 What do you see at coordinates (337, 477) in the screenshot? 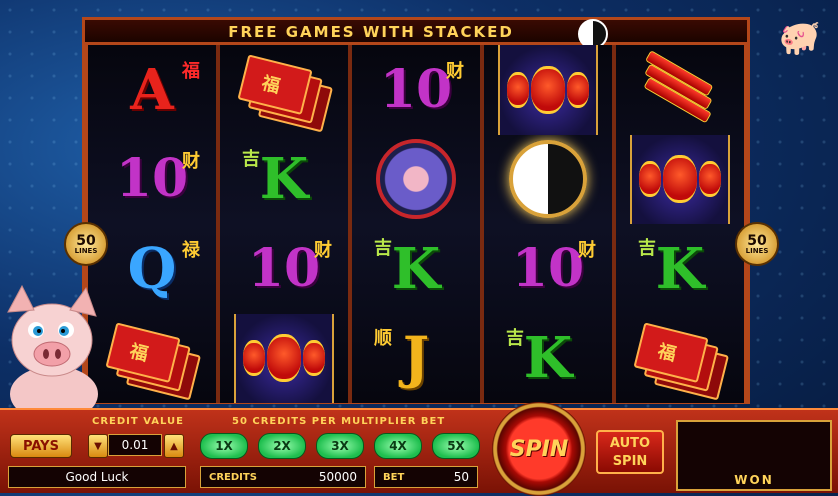
I see `credits-value: 50000` at bounding box center [337, 477].